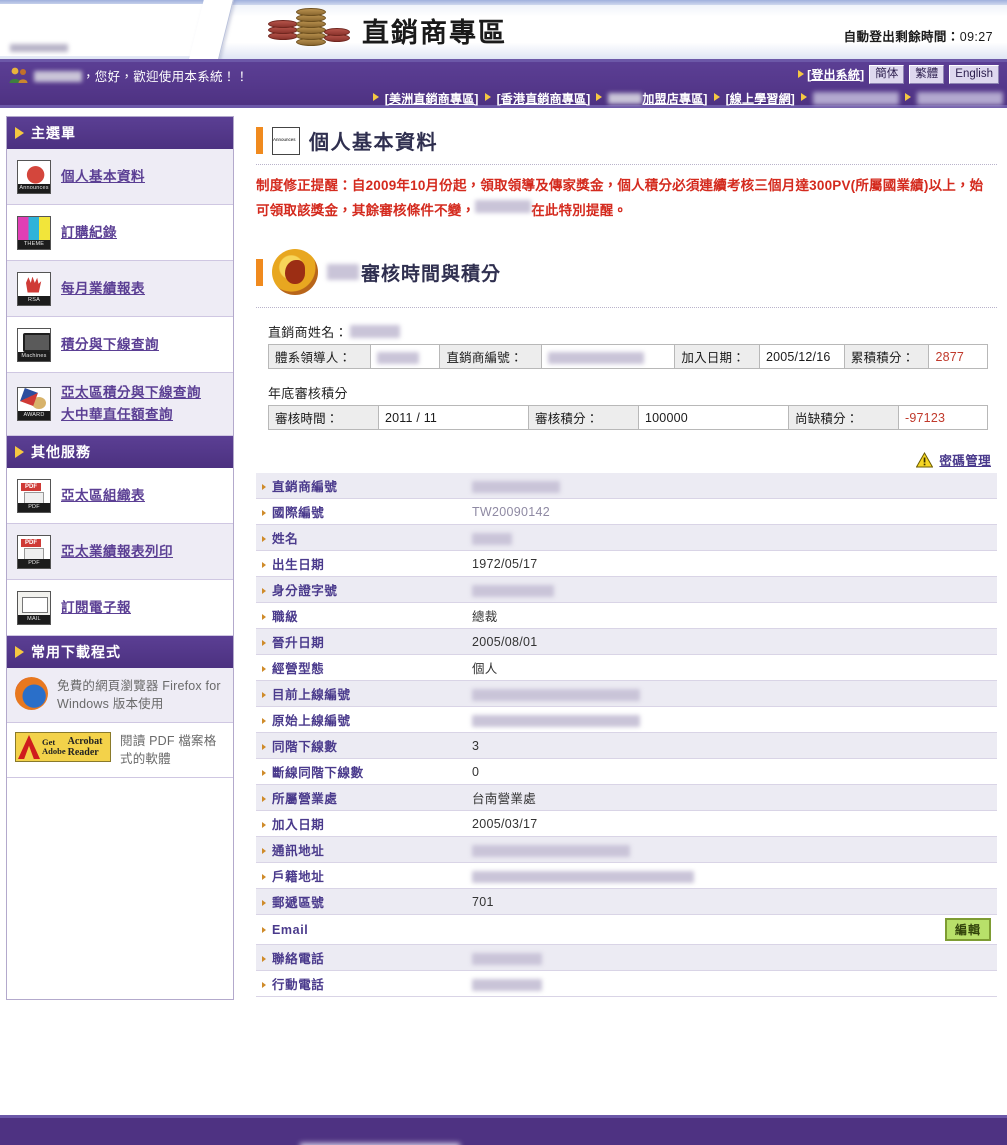  Describe the element at coordinates (139, 695) in the screenshot. I see `download-item-label: 免費的網頁瀏覽器 Firefox for Windows 版本使用` at that location.